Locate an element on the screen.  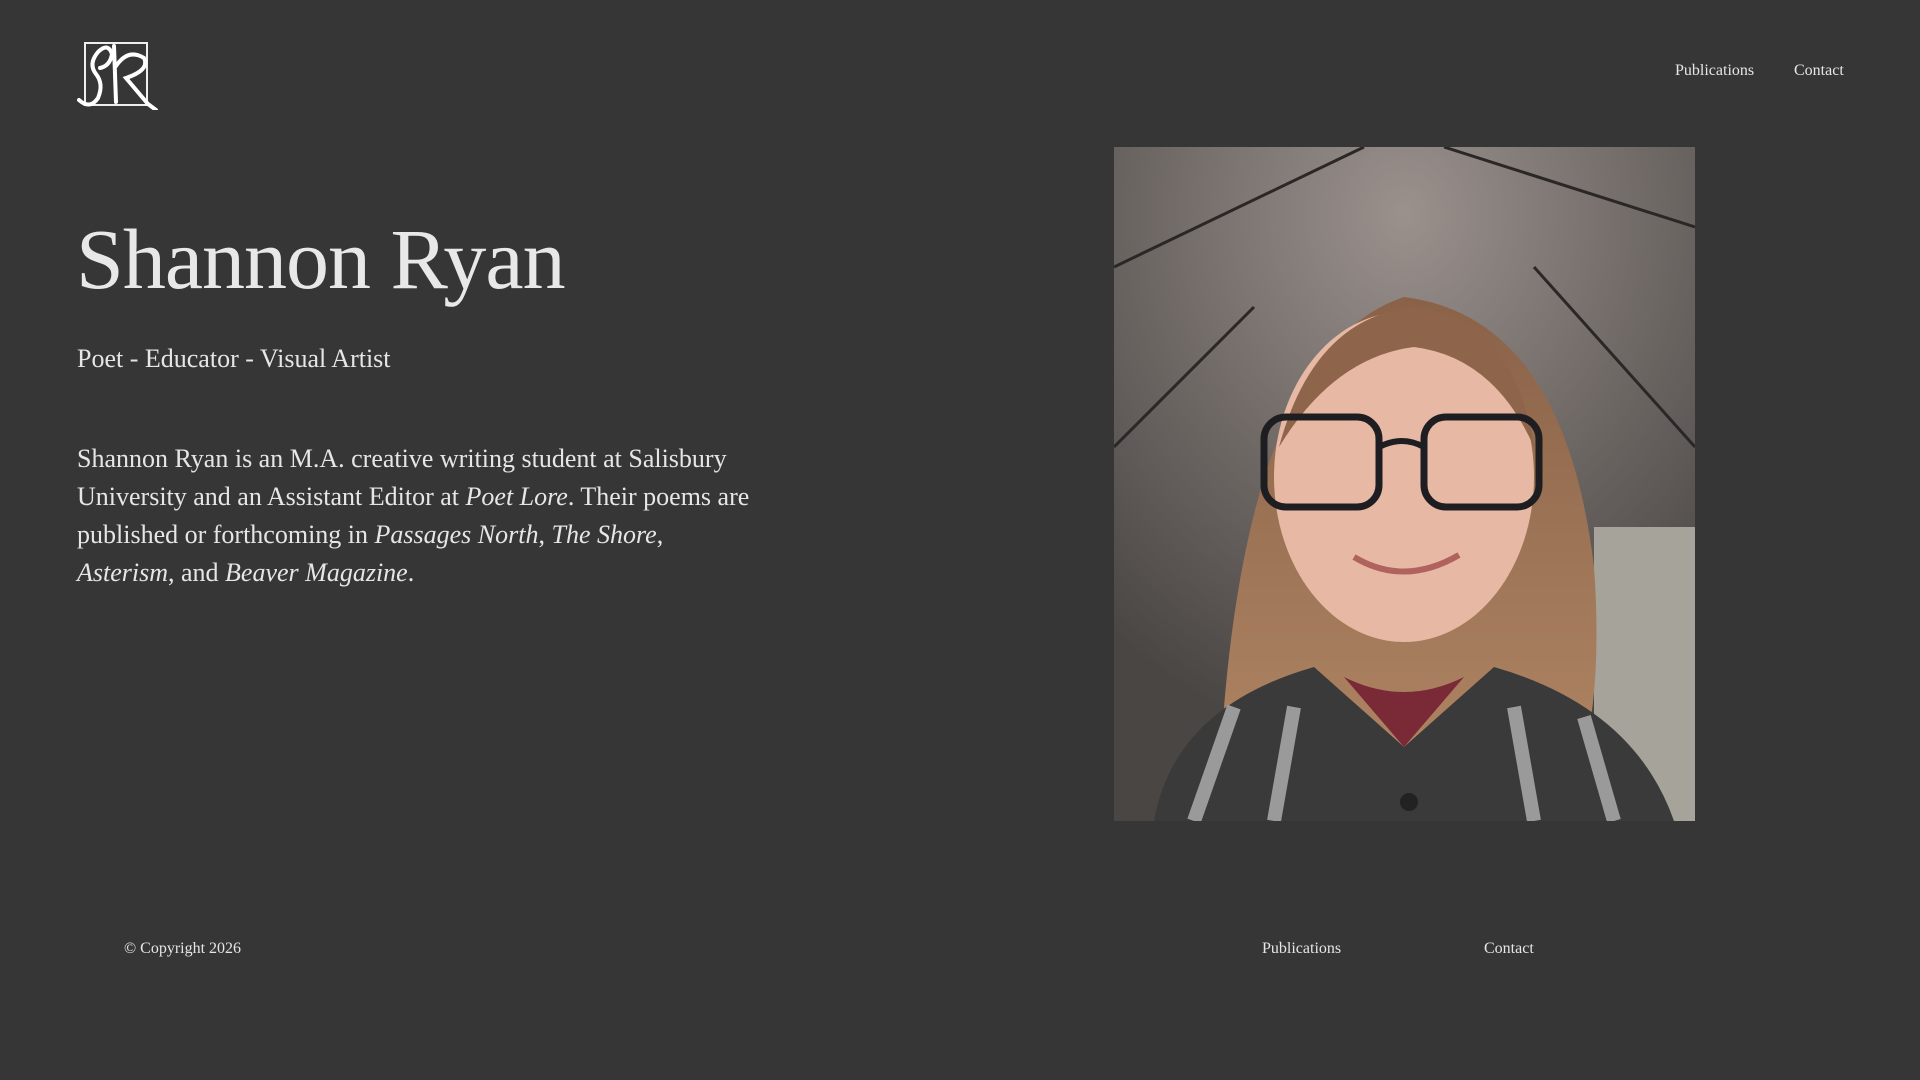
page-title: Shannon Ryan is located at coordinates (321, 259).